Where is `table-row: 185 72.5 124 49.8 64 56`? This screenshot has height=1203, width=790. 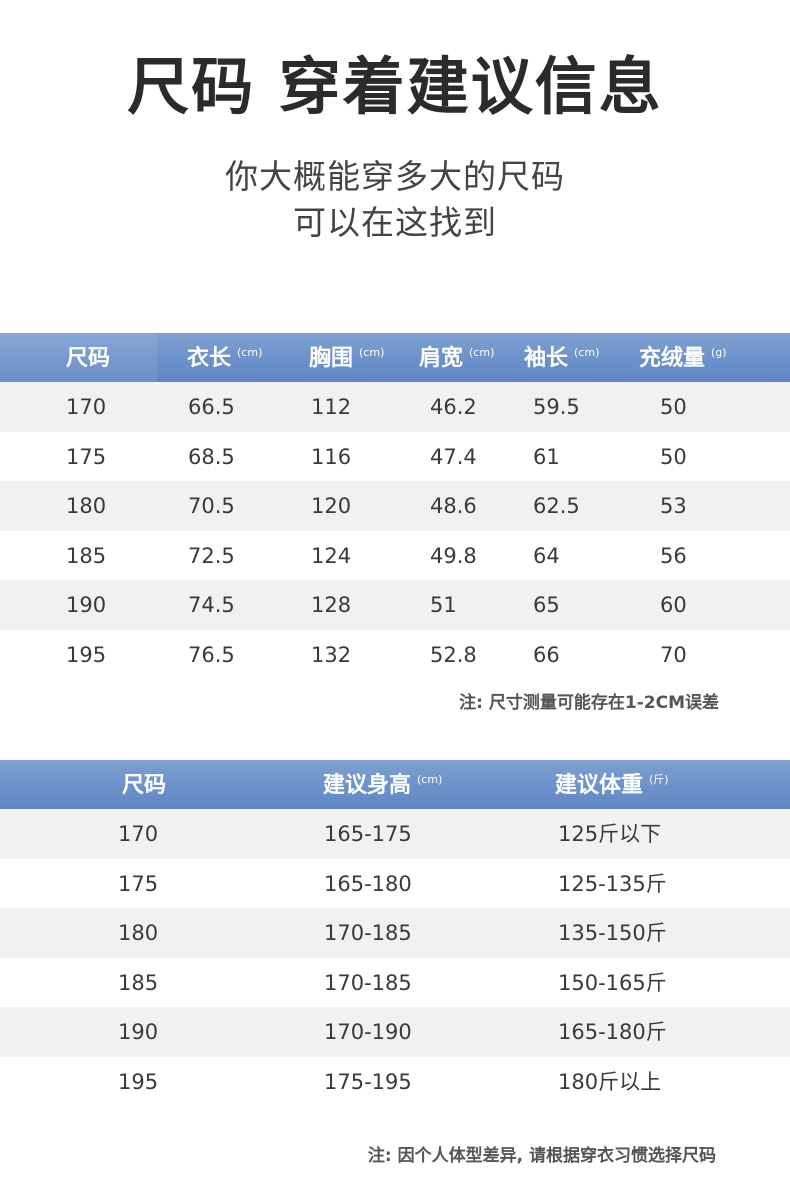 table-row: 185 72.5 124 49.8 64 56 is located at coordinates (395, 555).